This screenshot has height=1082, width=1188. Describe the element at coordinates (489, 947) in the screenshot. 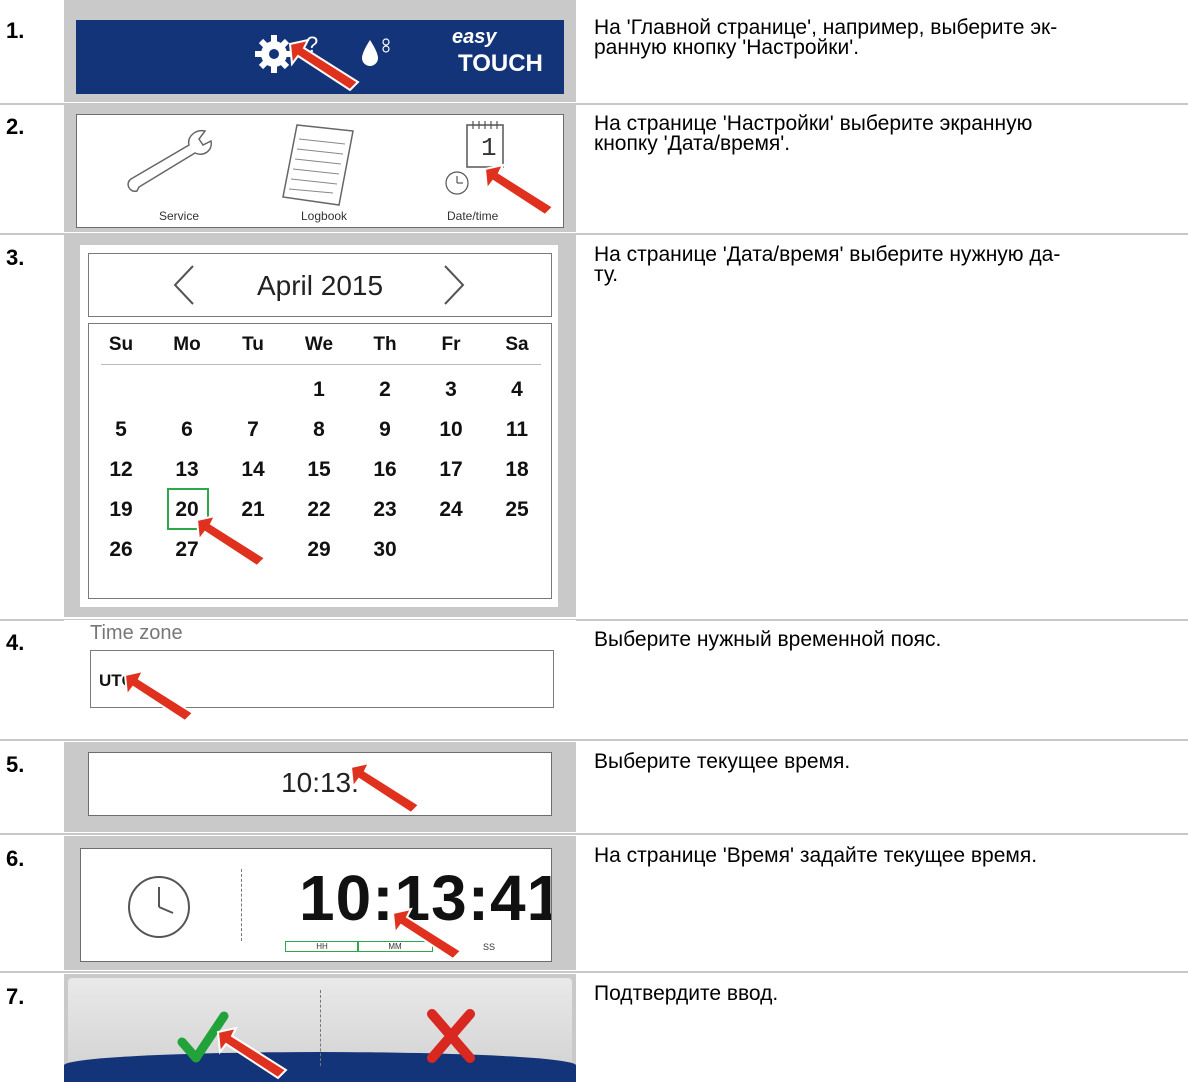

I see `ss-label: SS` at that location.